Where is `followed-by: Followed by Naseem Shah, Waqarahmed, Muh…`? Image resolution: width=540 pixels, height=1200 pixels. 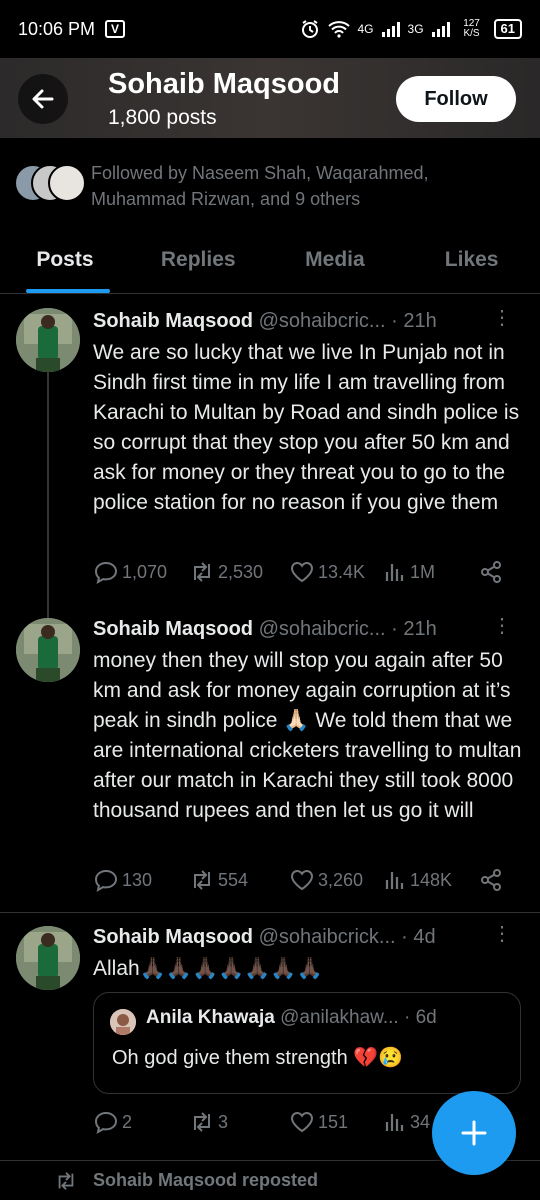
followed-by: Followed by Naseem Shah, Waqarahmed, Muh… is located at coordinates (270, 186).